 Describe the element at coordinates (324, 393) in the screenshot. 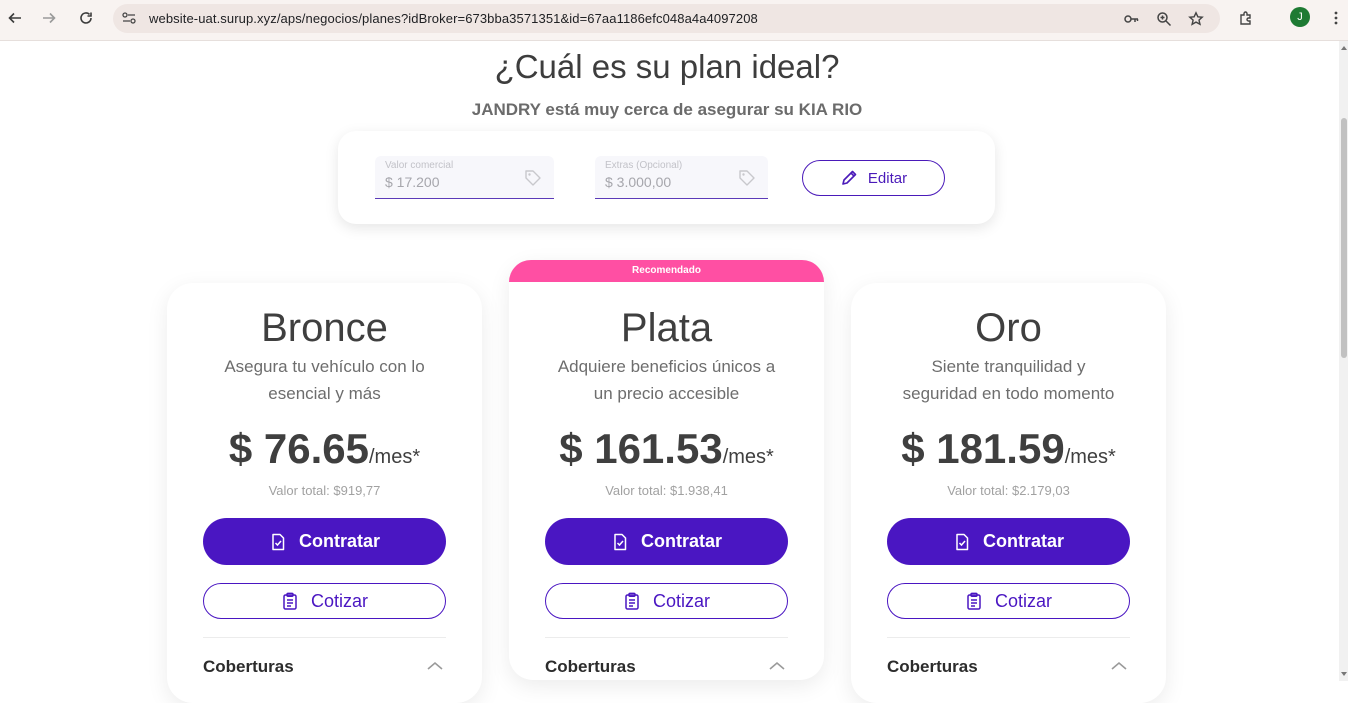

I see `plan-description-line: esencial y más` at that location.